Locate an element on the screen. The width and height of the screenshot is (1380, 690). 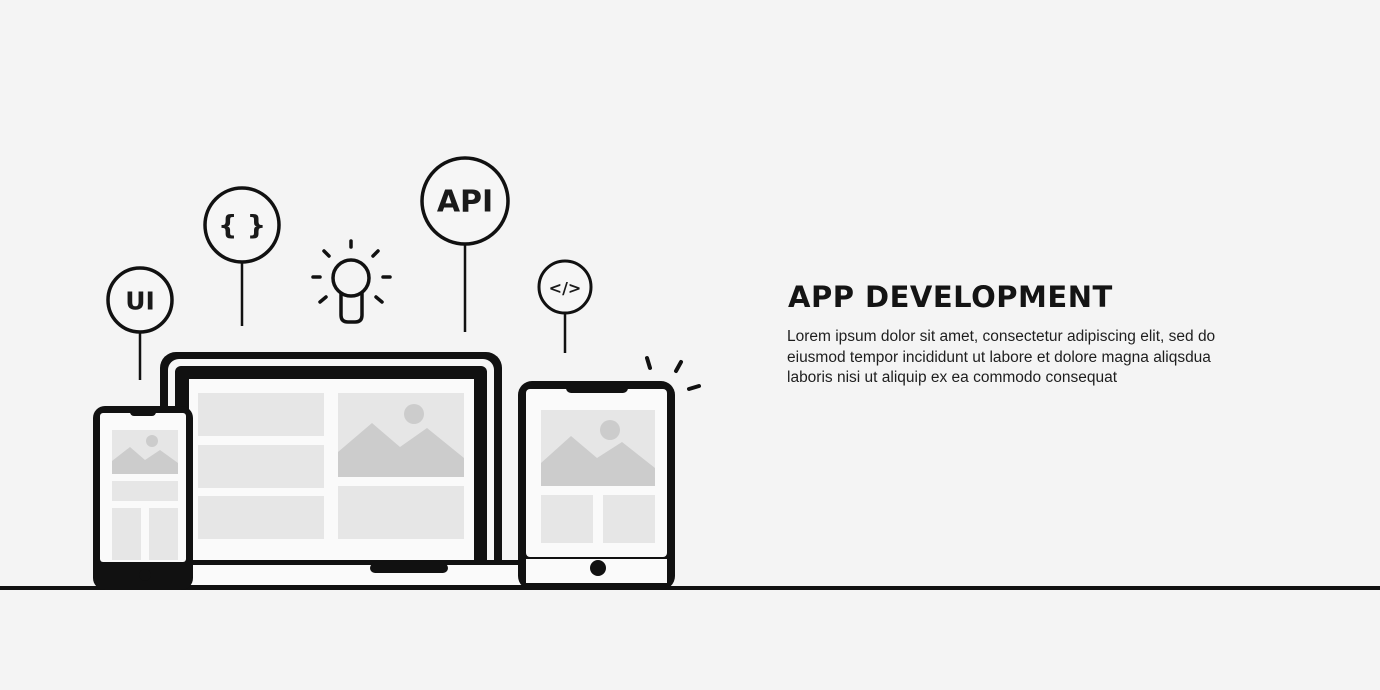
tablet-home-button is located at coordinates (598, 568).